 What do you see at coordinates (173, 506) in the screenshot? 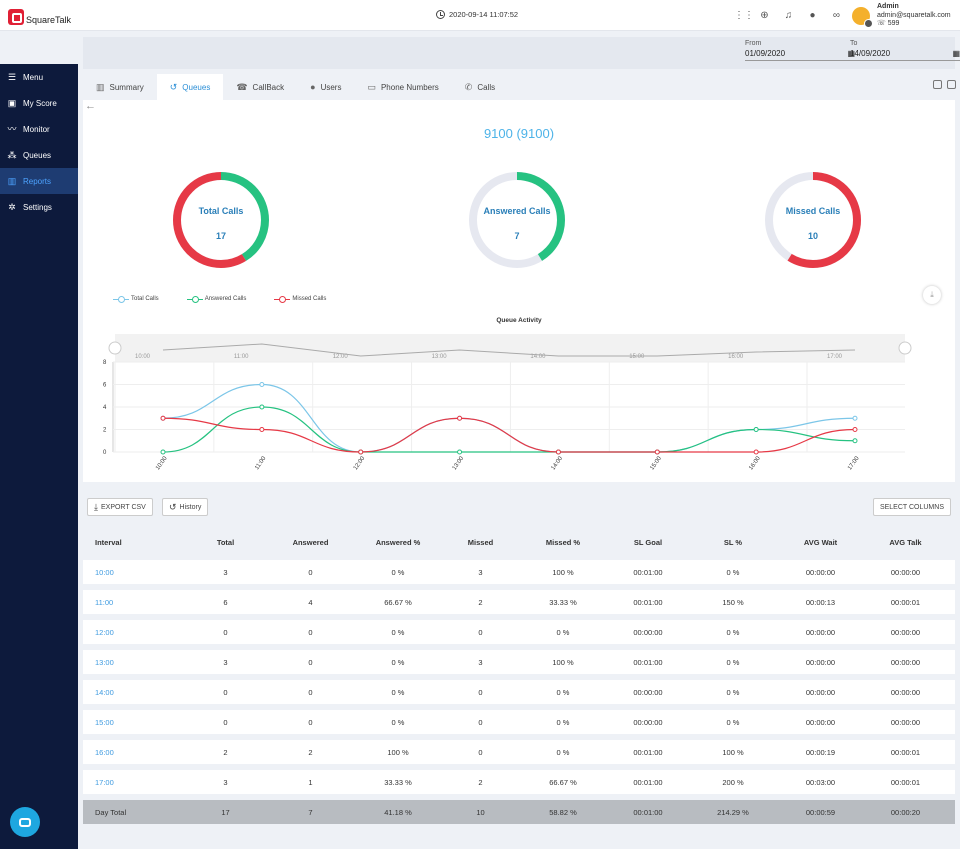
I see `history-icon: ↺` at bounding box center [173, 506].